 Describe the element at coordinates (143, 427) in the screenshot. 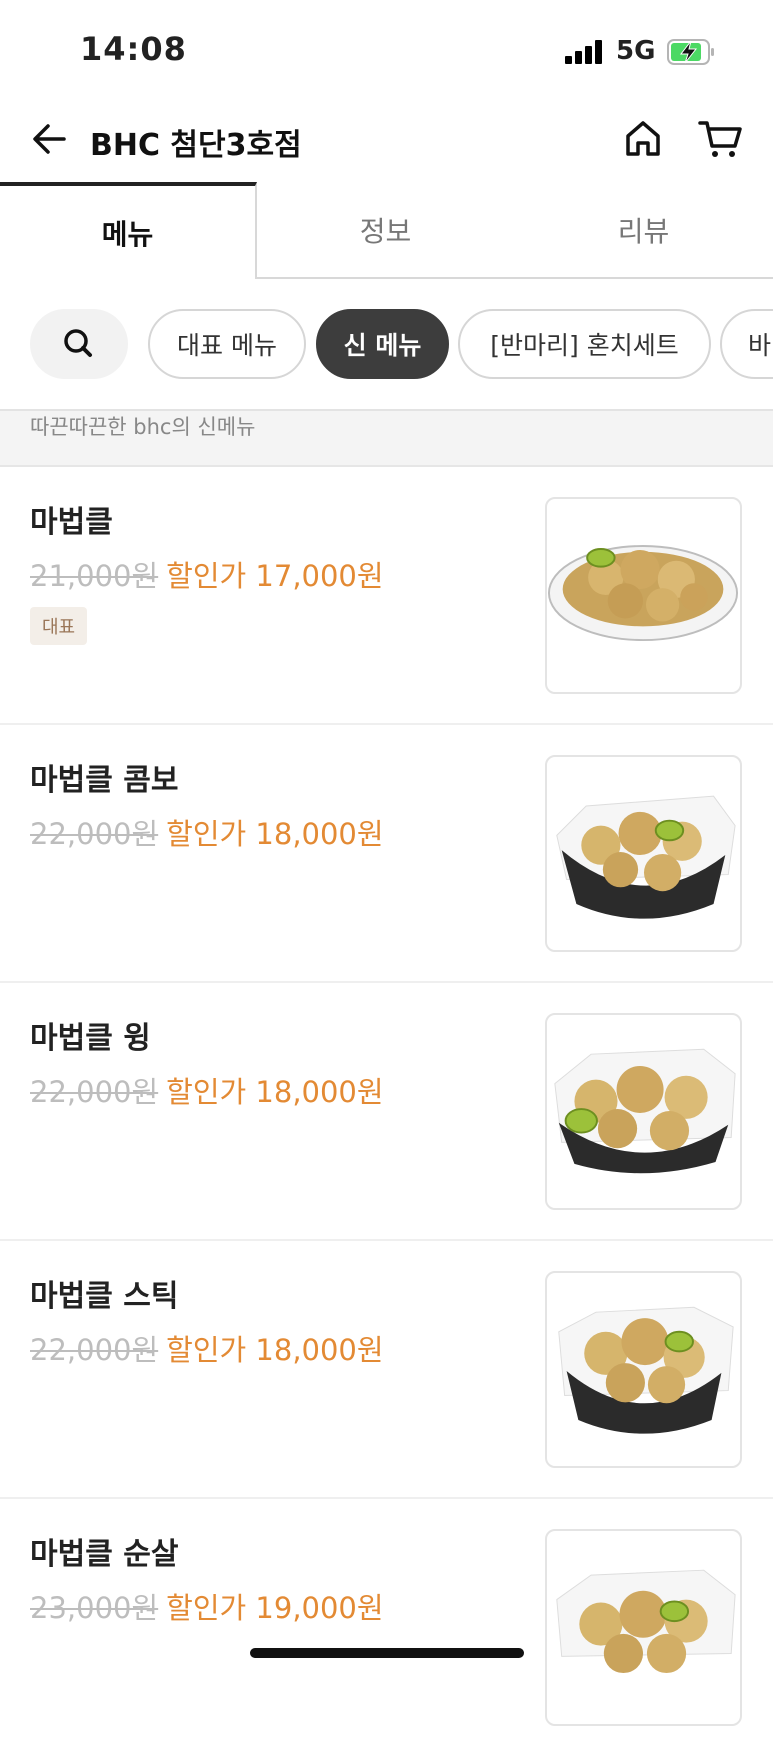

I see `section-description: 따끈따끈한 bhc의 신메뉴` at that location.